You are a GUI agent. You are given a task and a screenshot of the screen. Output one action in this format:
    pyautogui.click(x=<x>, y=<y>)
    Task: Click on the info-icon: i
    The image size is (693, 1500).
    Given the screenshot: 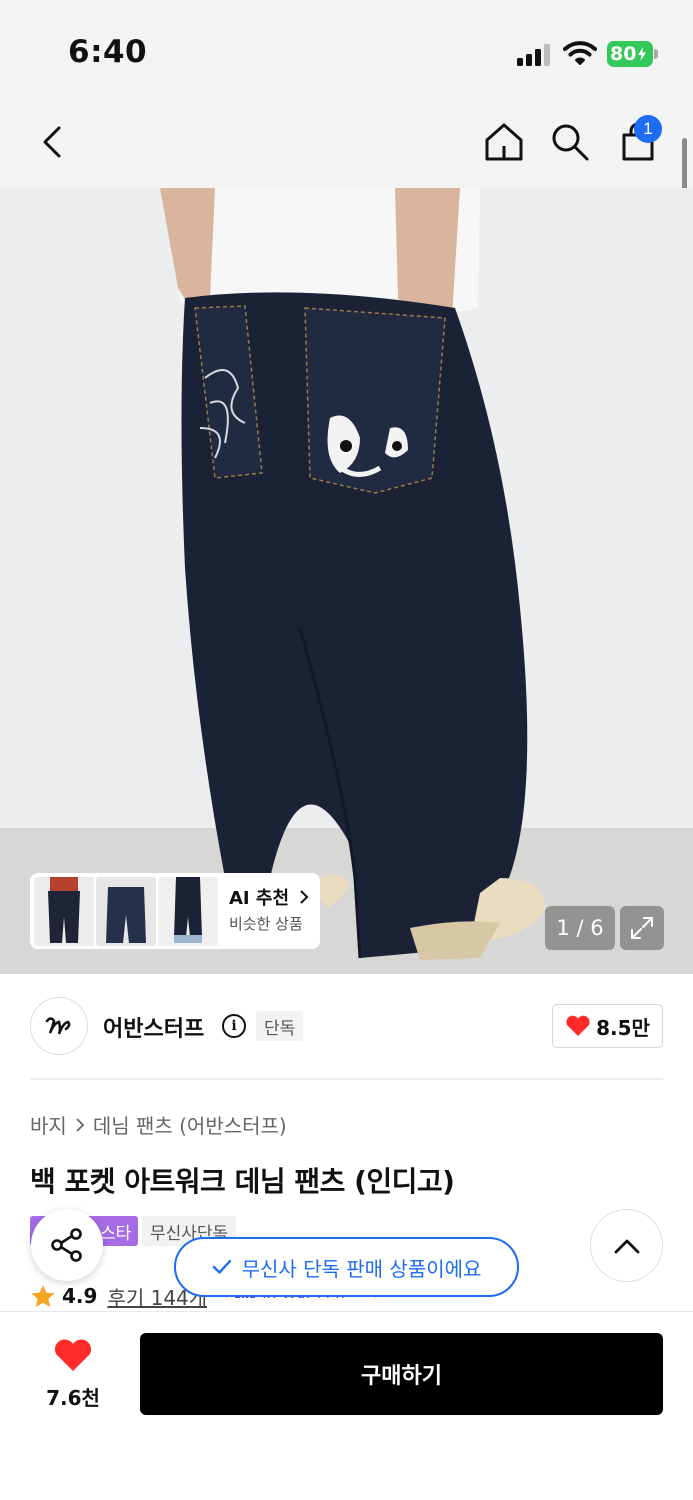 What is the action you would take?
    pyautogui.click(x=234, y=1026)
    